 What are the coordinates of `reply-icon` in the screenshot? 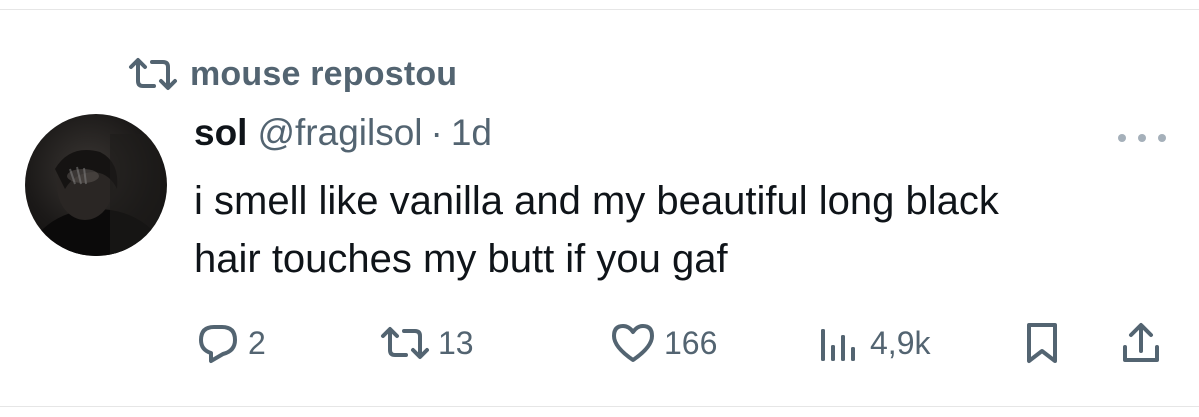 It's located at (218, 343).